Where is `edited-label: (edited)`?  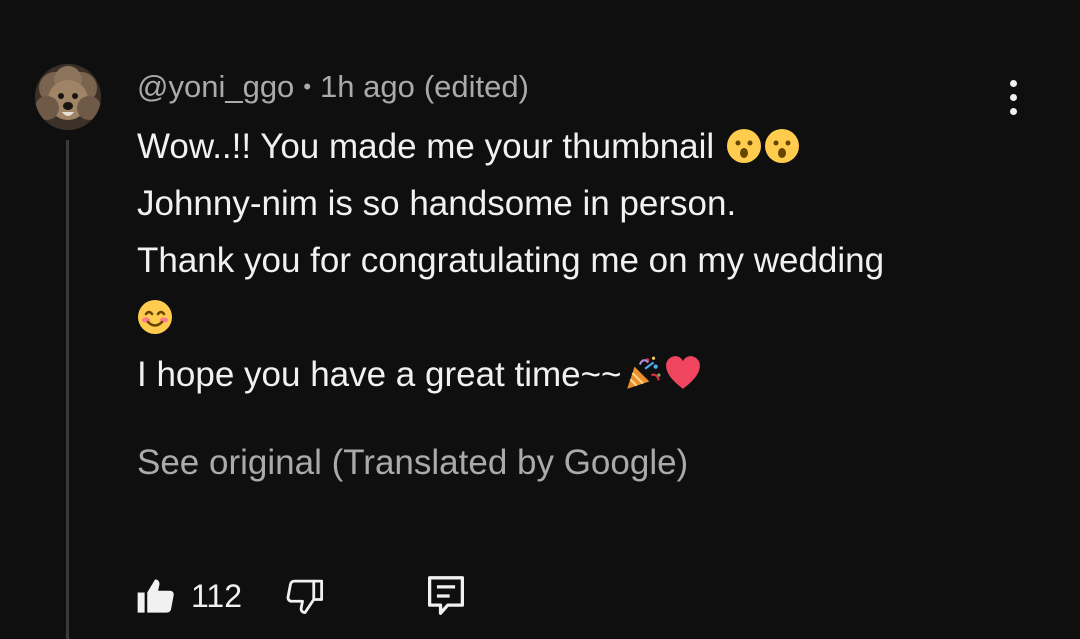
edited-label: (edited) is located at coordinates (476, 86).